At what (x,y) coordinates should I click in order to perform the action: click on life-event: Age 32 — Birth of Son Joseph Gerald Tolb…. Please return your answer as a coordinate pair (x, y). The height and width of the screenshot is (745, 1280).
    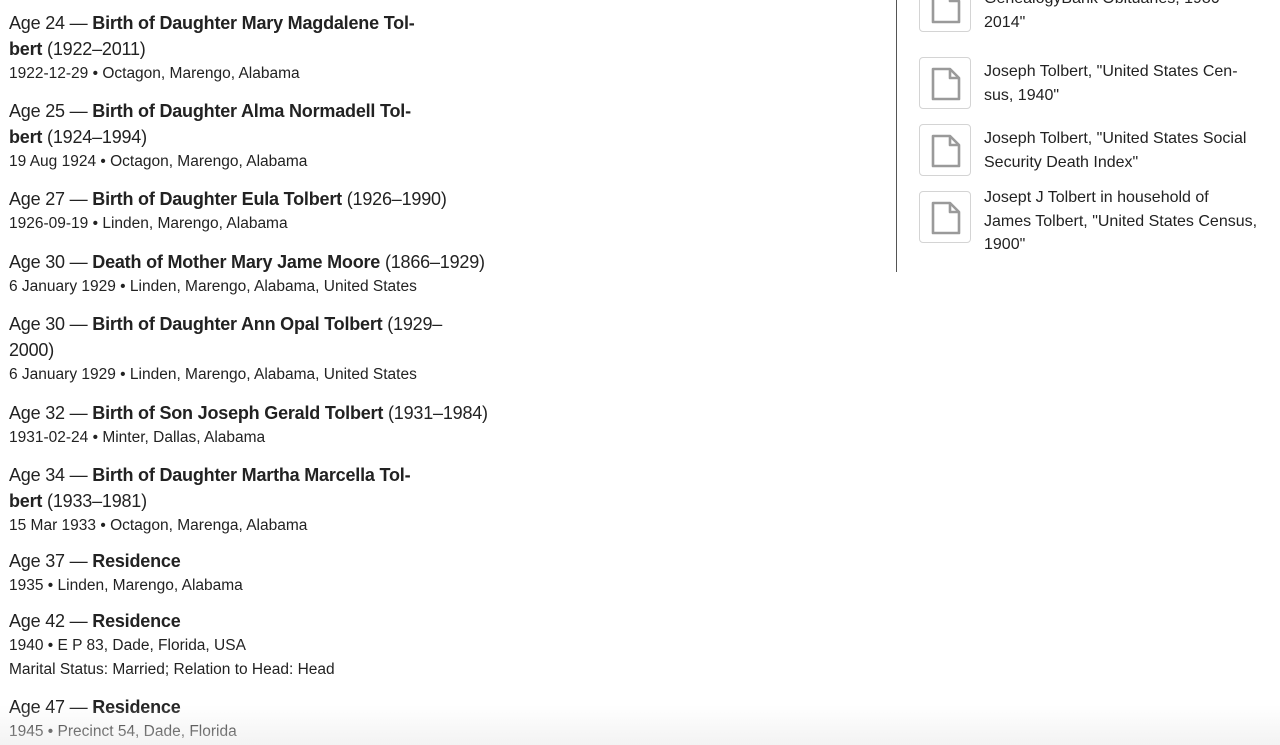
    Looking at the image, I should click on (249, 425).